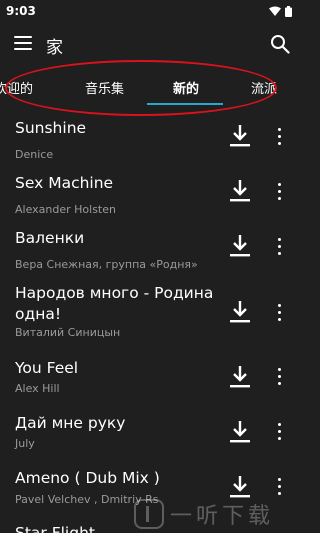  What do you see at coordinates (288, 11) in the screenshot?
I see `battery-icon` at bounding box center [288, 11].